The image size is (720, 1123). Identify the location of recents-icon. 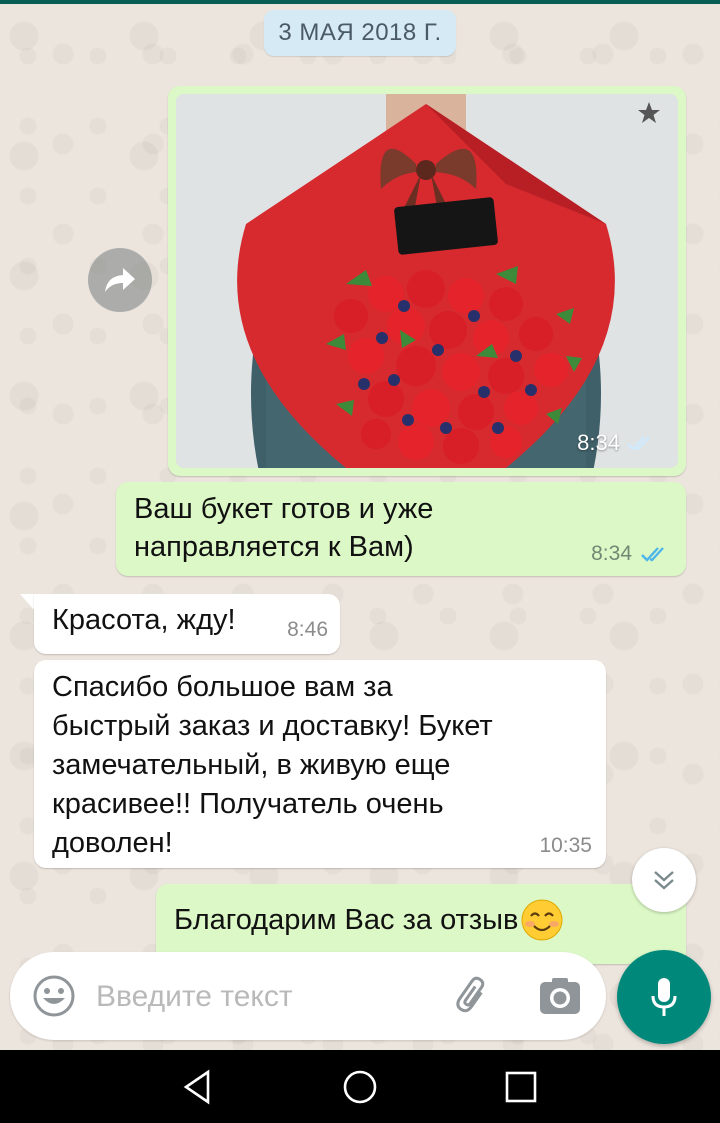
(521, 1087).